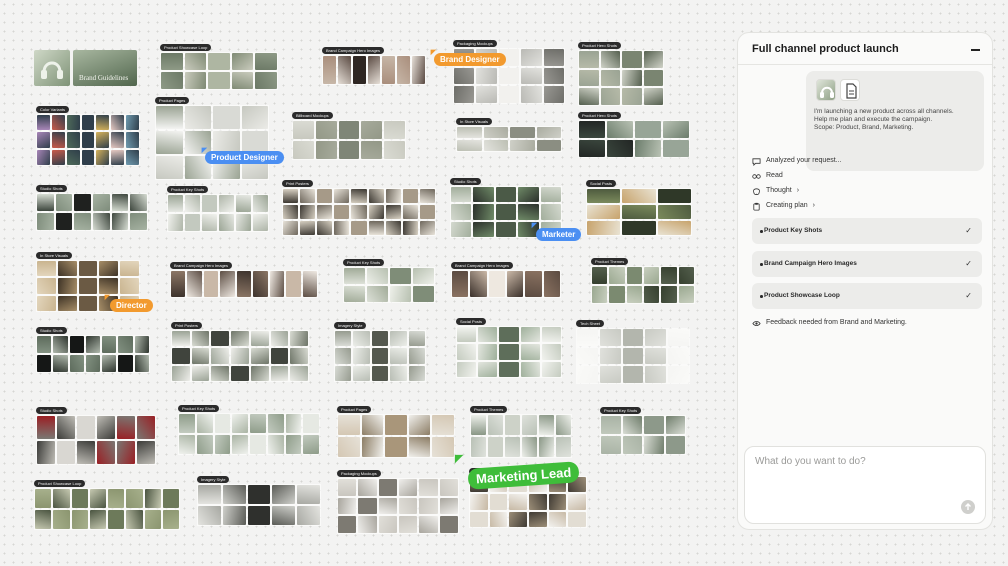  What do you see at coordinates (867, 231) in the screenshot?
I see `task-card-product-key-shots: Product Key Shots ✓` at bounding box center [867, 231].